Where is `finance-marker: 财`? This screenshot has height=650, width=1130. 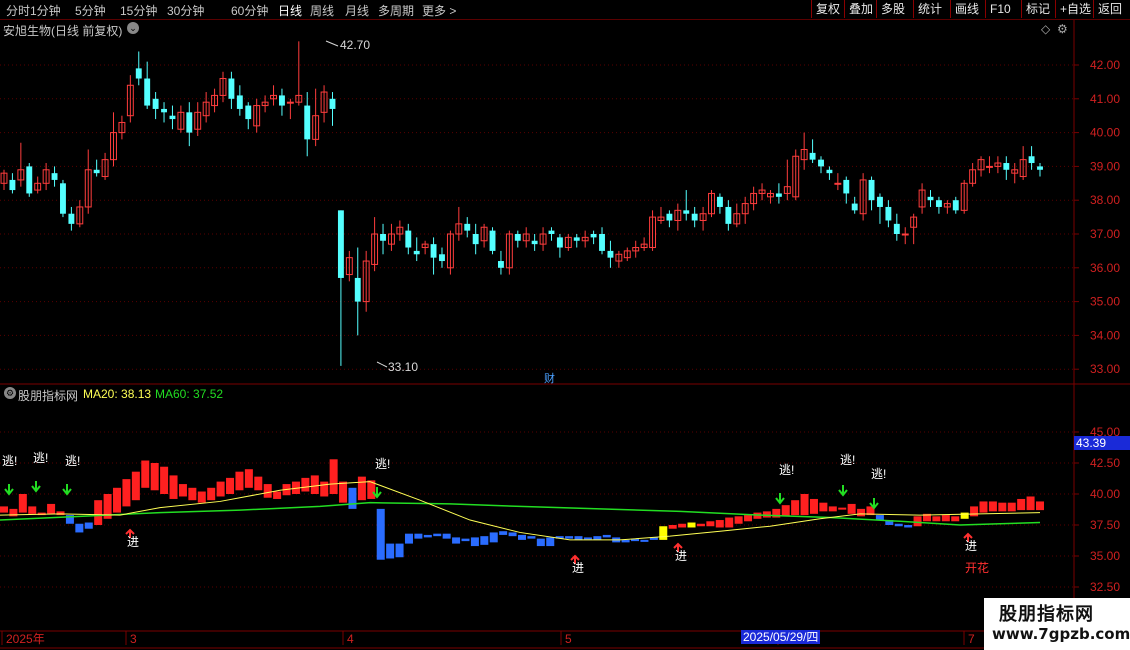 finance-marker: 财 is located at coordinates (549, 378).